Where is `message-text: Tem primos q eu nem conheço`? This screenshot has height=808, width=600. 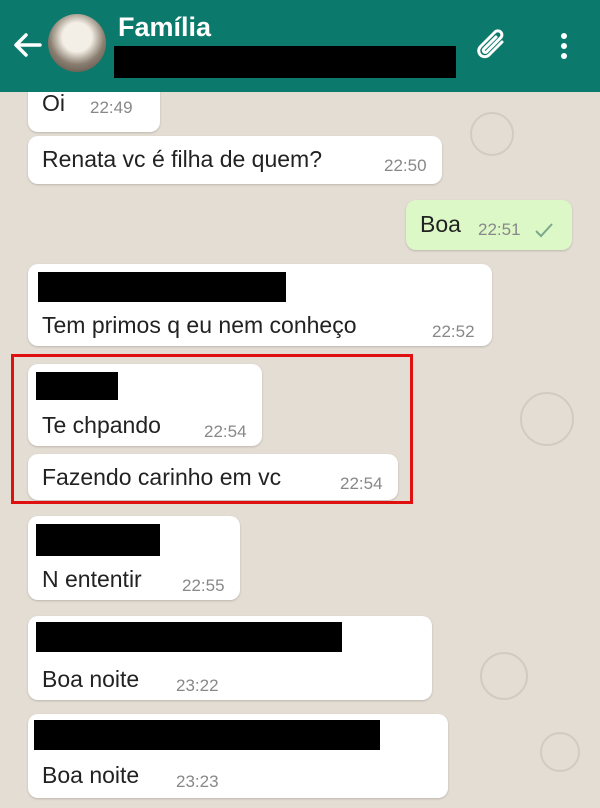
message-text: Tem primos q eu nem conheço is located at coordinates (199, 325).